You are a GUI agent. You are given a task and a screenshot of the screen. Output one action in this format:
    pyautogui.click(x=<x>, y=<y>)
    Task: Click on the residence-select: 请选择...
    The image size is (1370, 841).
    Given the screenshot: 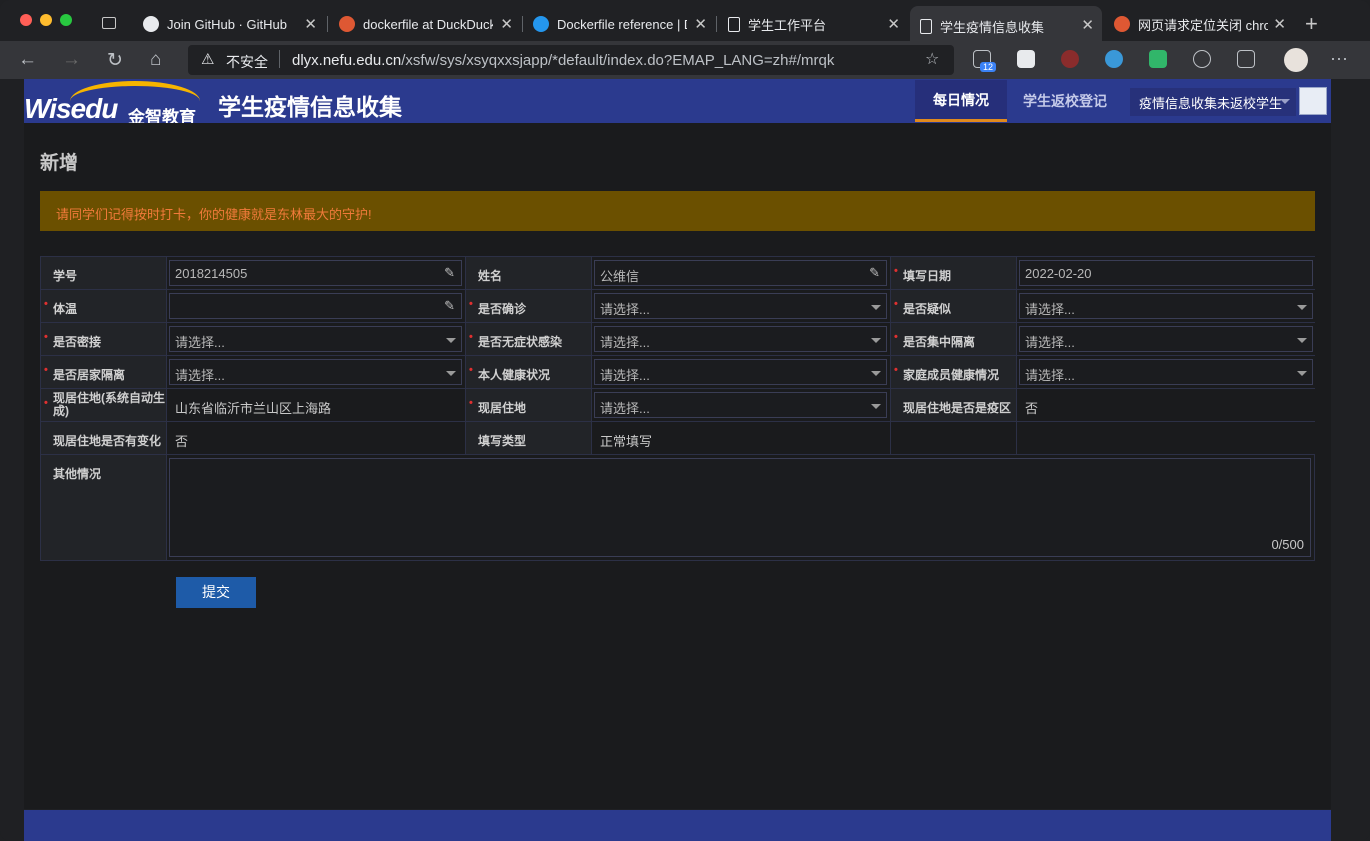 What is the action you would take?
    pyautogui.click(x=740, y=405)
    